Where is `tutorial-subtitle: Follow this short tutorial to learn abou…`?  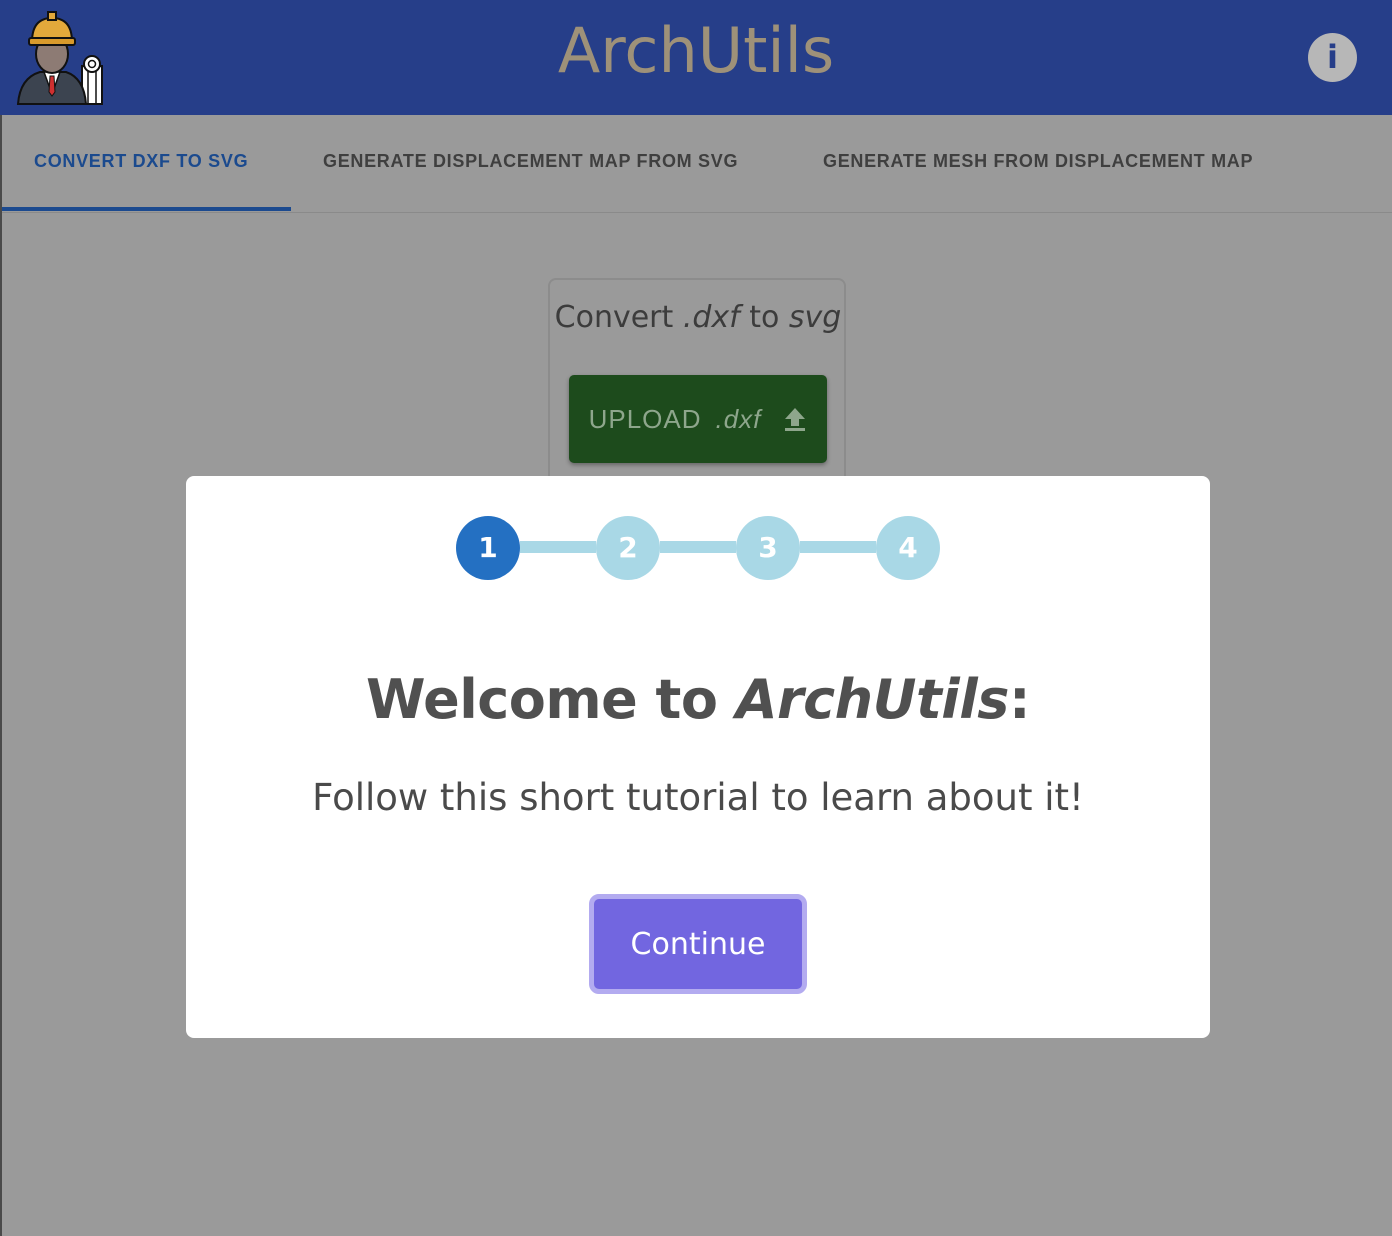 tutorial-subtitle: Follow this short tutorial to learn abou… is located at coordinates (698, 797).